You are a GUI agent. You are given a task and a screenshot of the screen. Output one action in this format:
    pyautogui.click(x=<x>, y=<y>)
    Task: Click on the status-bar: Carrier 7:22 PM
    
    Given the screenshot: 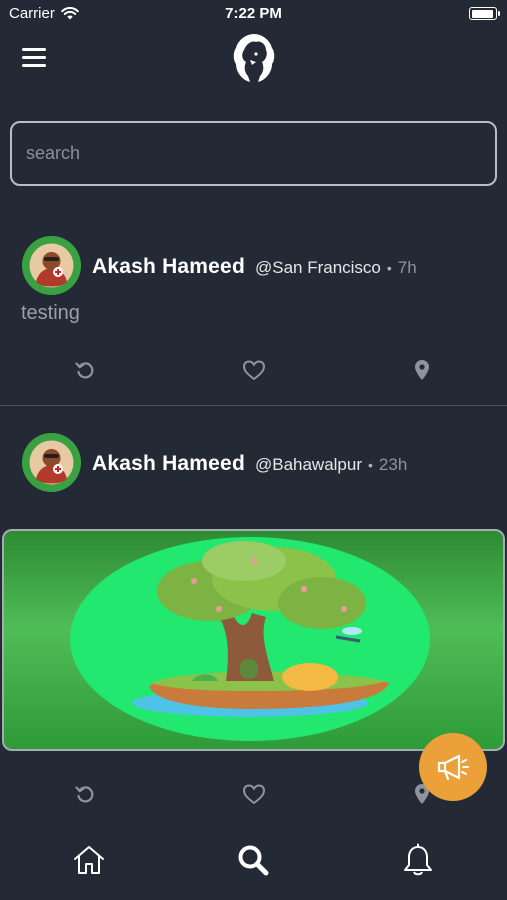 What is the action you would take?
    pyautogui.click(x=253, y=14)
    